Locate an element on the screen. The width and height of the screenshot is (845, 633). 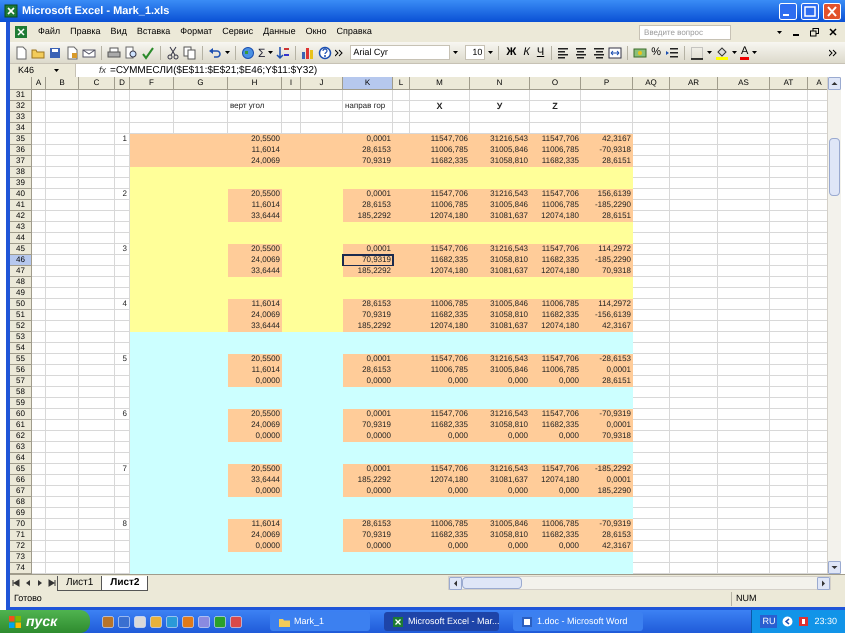
row-header: 43 is located at coordinates (21, 227).